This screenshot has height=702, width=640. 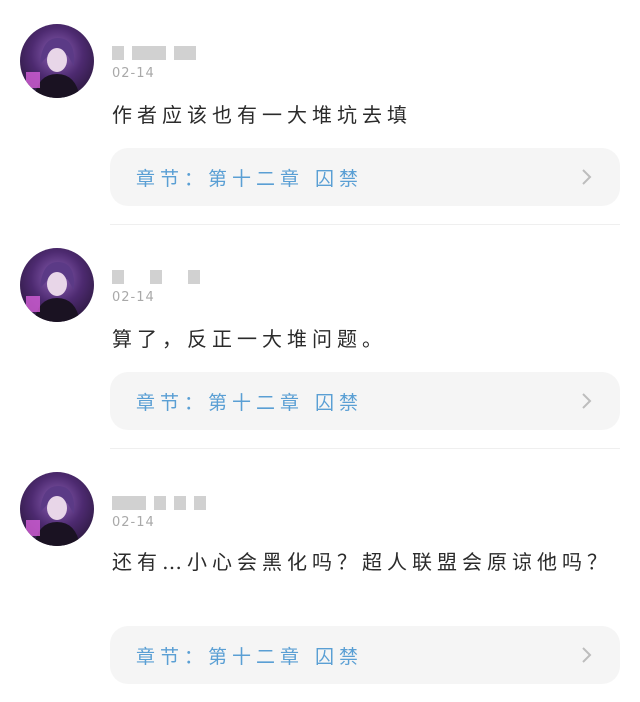 What do you see at coordinates (262, 115) in the screenshot?
I see `comment-text: 作者应该也有一大堆坑去填` at bounding box center [262, 115].